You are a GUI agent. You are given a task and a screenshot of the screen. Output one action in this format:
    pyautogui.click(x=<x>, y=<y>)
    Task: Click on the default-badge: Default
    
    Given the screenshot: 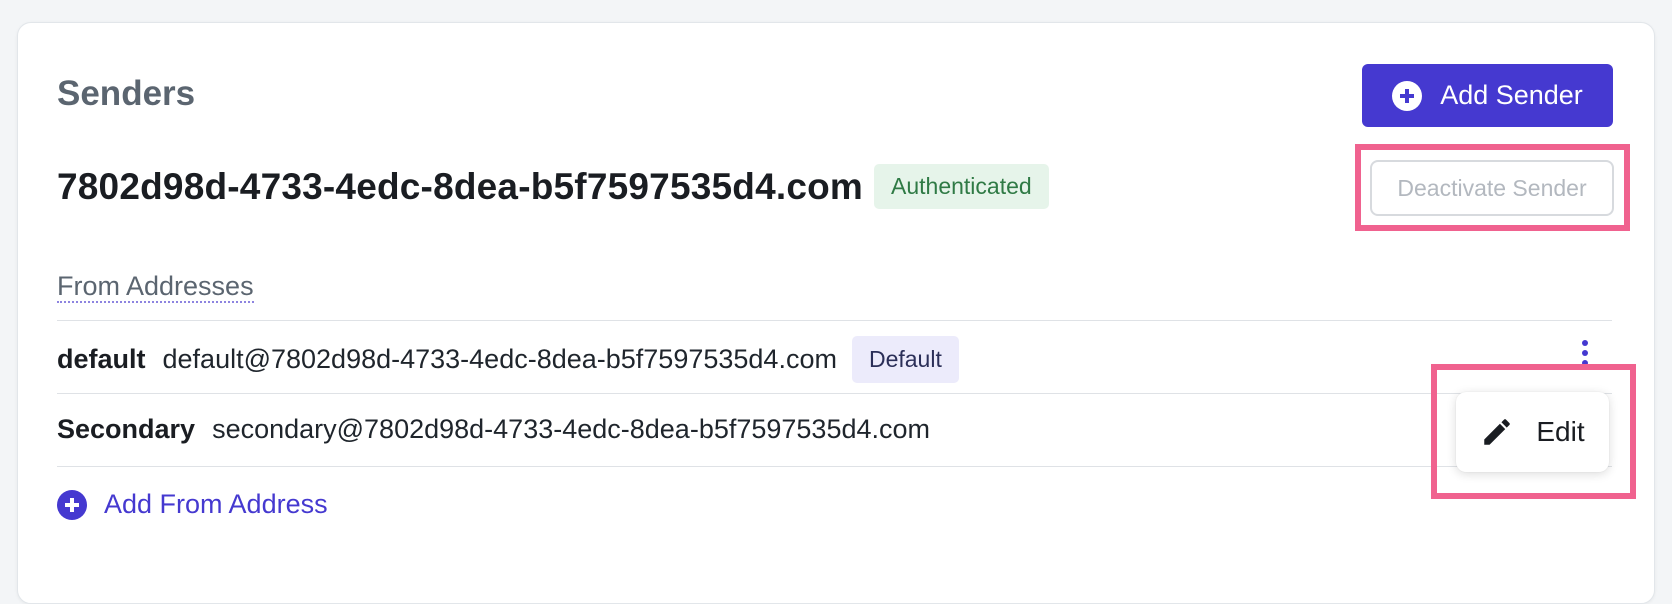 What is the action you would take?
    pyautogui.click(x=905, y=359)
    